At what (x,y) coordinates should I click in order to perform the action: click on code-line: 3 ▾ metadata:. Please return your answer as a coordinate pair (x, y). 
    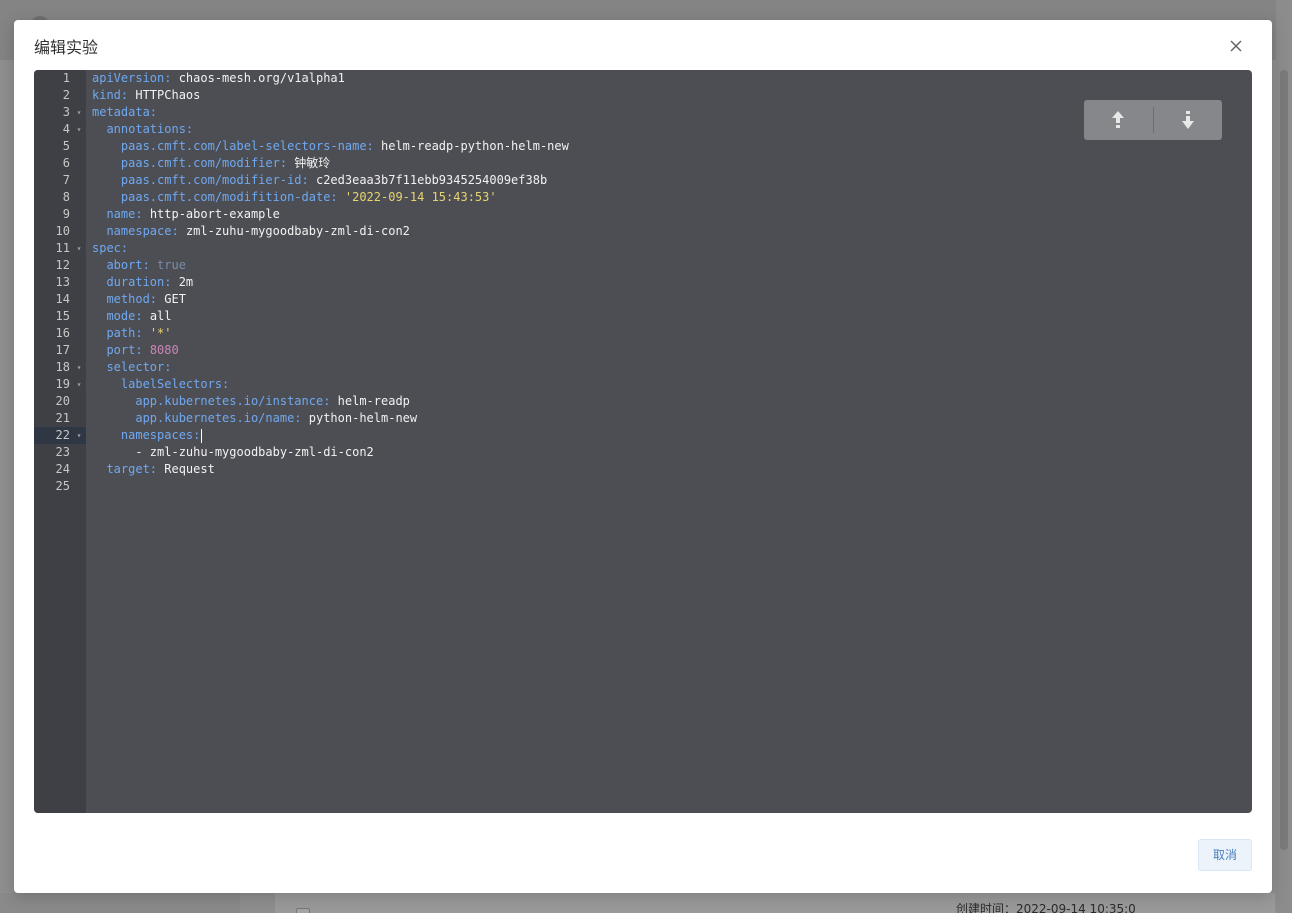
    Looking at the image, I should click on (643, 112).